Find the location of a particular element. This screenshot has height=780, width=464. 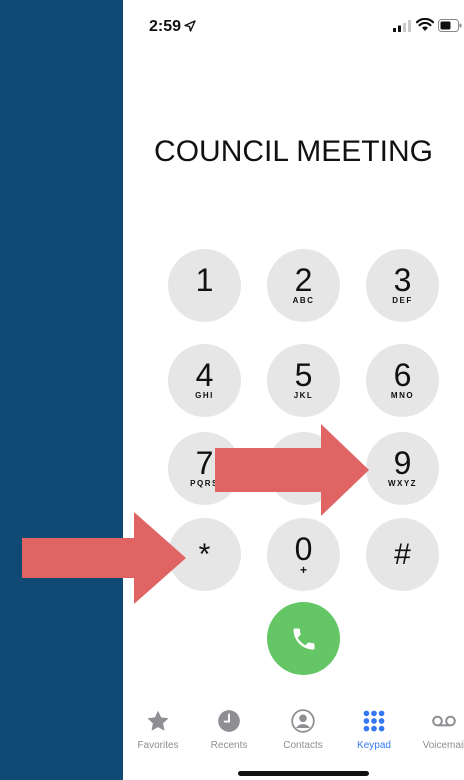

tab-label: Recents is located at coordinates (229, 745).